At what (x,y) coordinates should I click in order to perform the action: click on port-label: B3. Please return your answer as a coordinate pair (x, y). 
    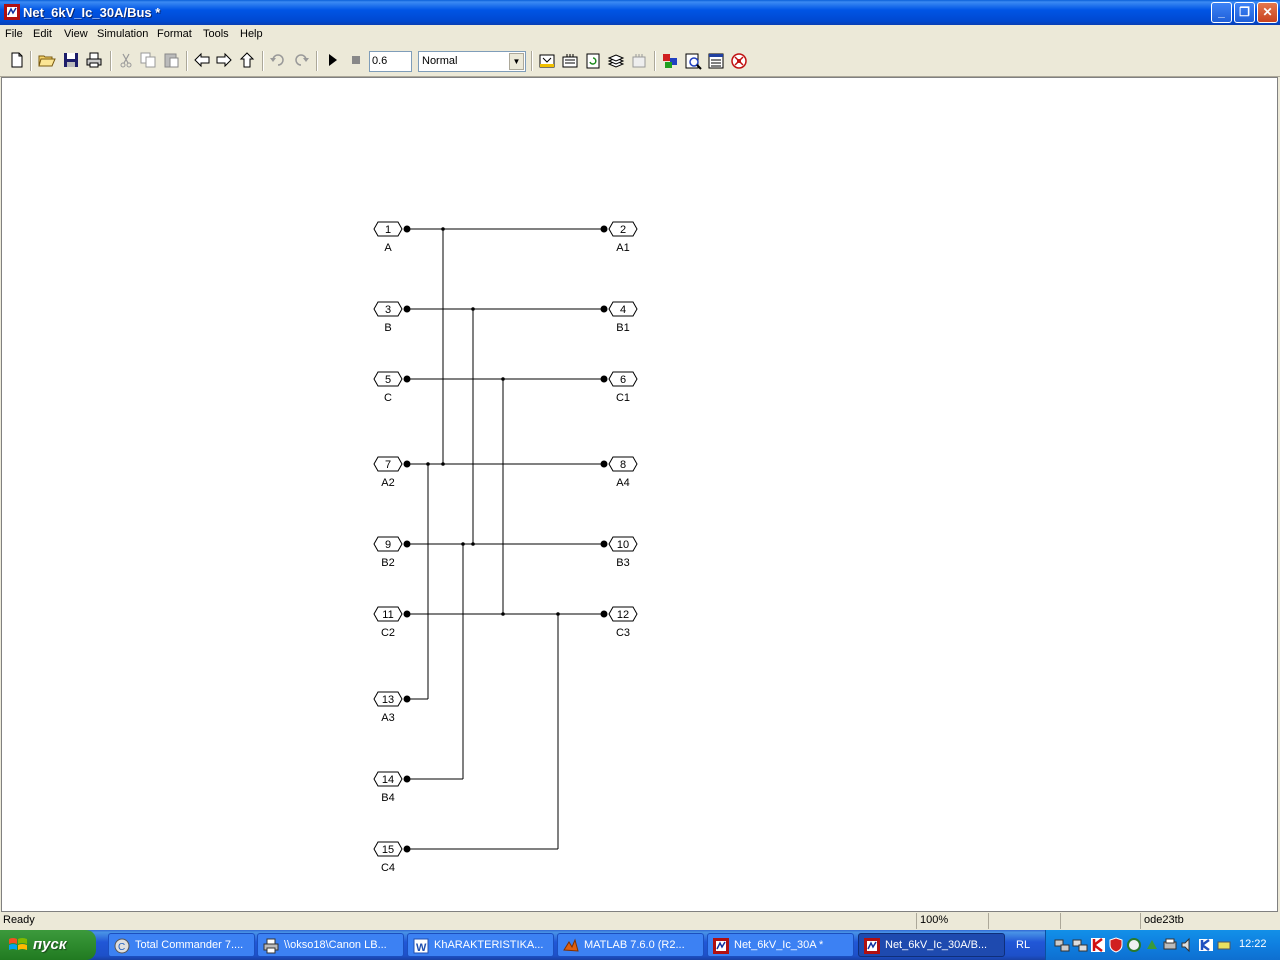
    Looking at the image, I should click on (622, 563).